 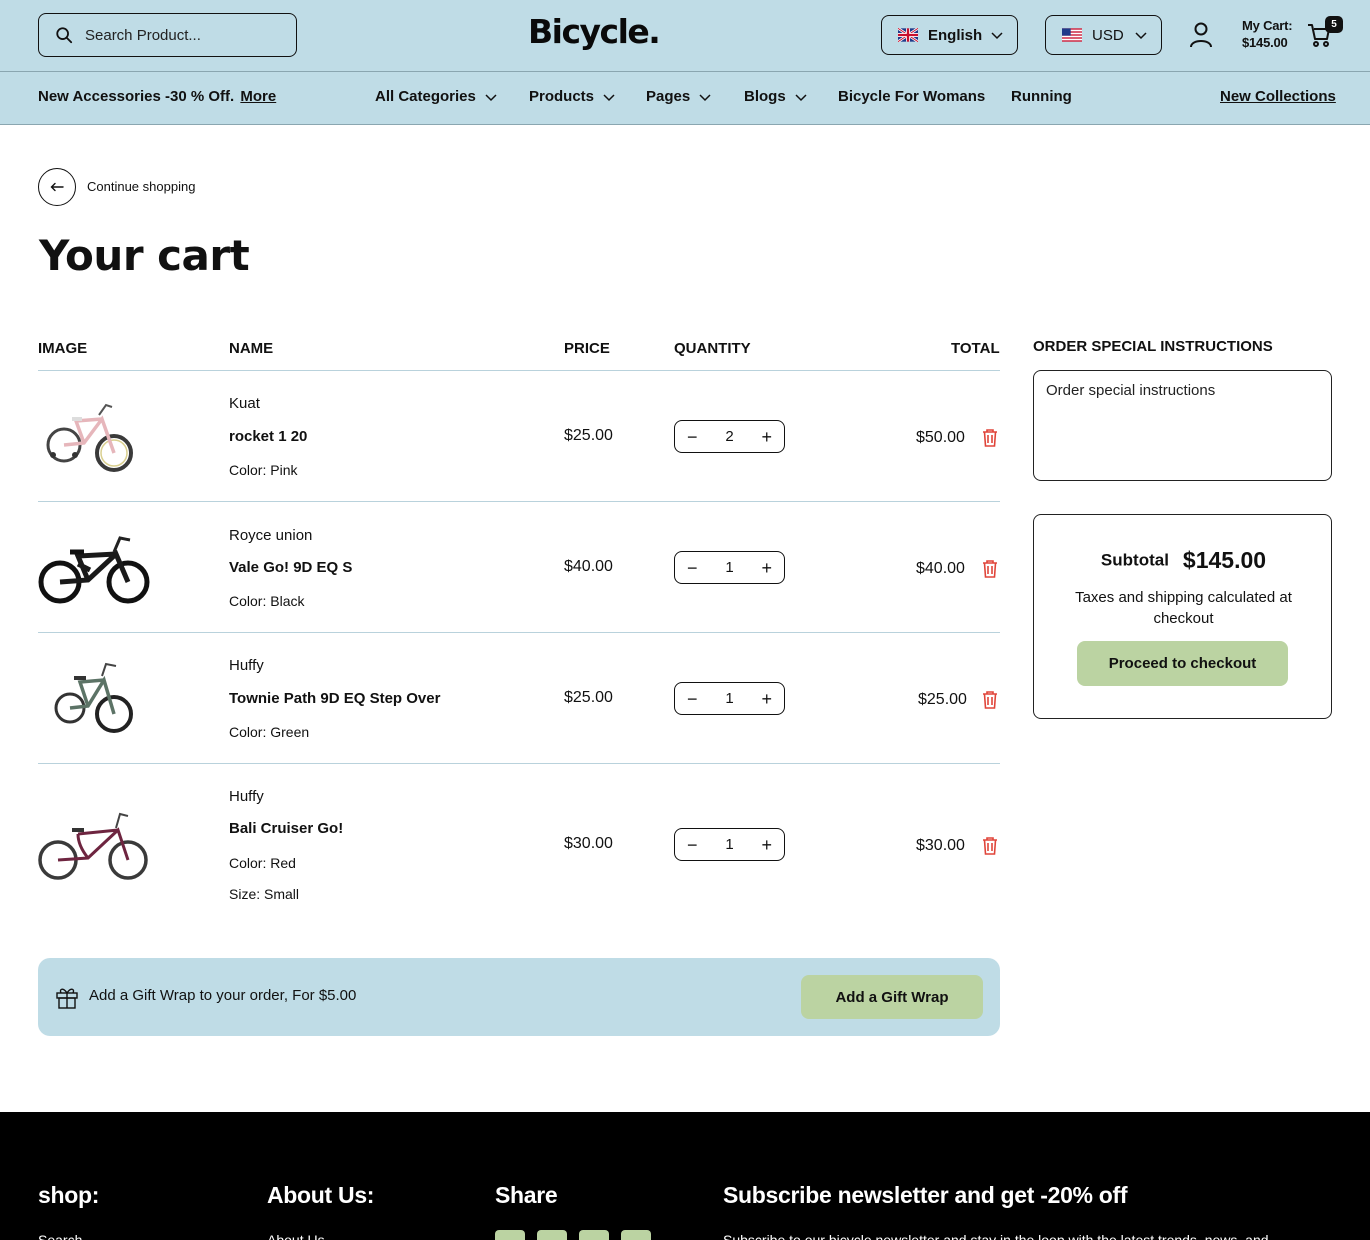 What do you see at coordinates (136, 96) in the screenshot?
I see `promo-text: New Accessories -30 % Off.` at bounding box center [136, 96].